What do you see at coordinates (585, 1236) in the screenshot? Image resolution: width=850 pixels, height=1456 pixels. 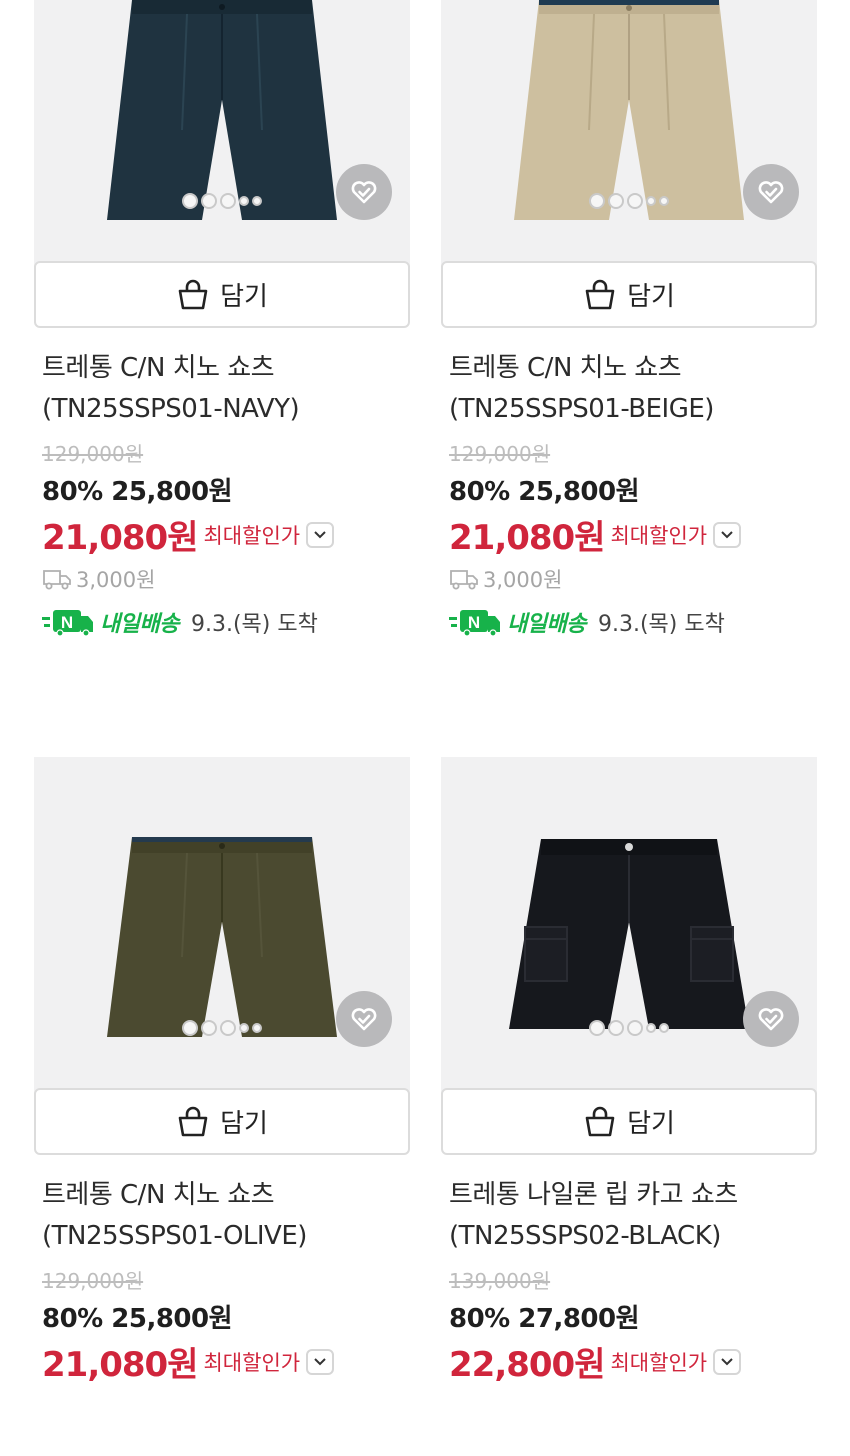 I see `product-name-line2: (TN25SSPS02-BLACK)` at bounding box center [585, 1236].